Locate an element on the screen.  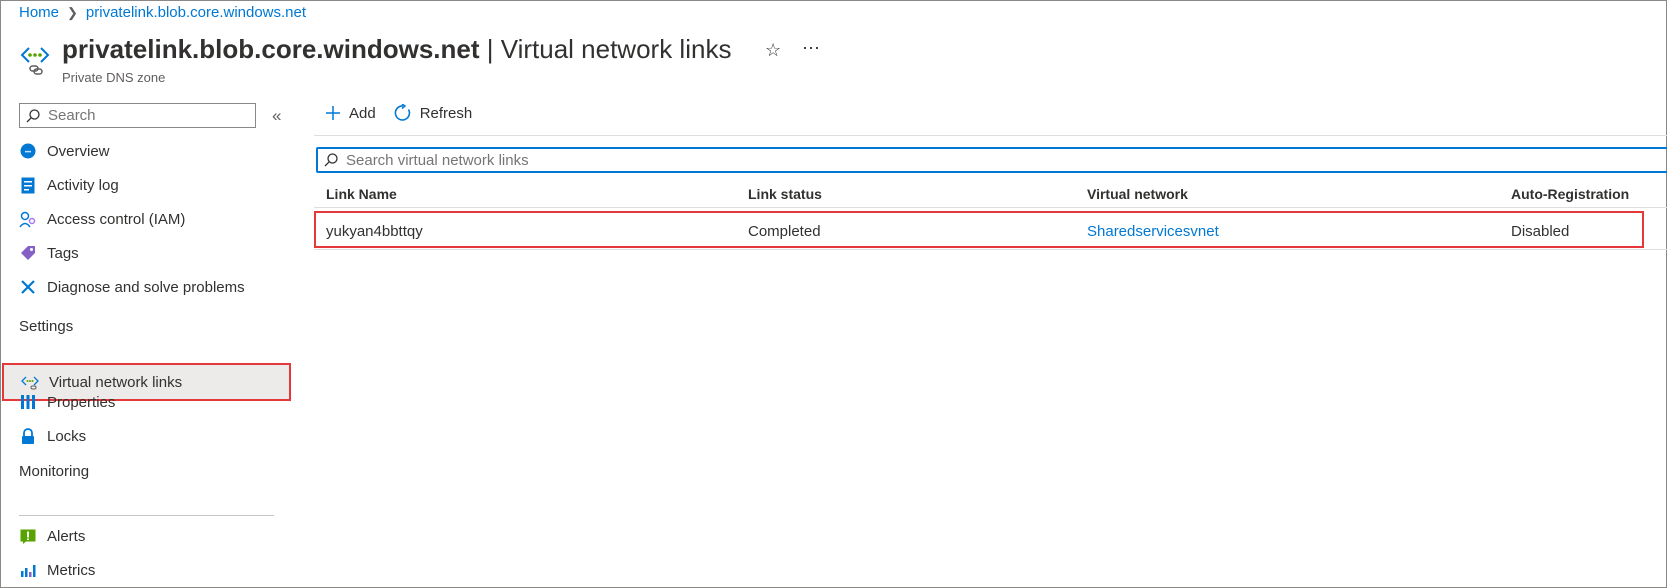
refresh-button: Refresh is located at coordinates (433, 113).